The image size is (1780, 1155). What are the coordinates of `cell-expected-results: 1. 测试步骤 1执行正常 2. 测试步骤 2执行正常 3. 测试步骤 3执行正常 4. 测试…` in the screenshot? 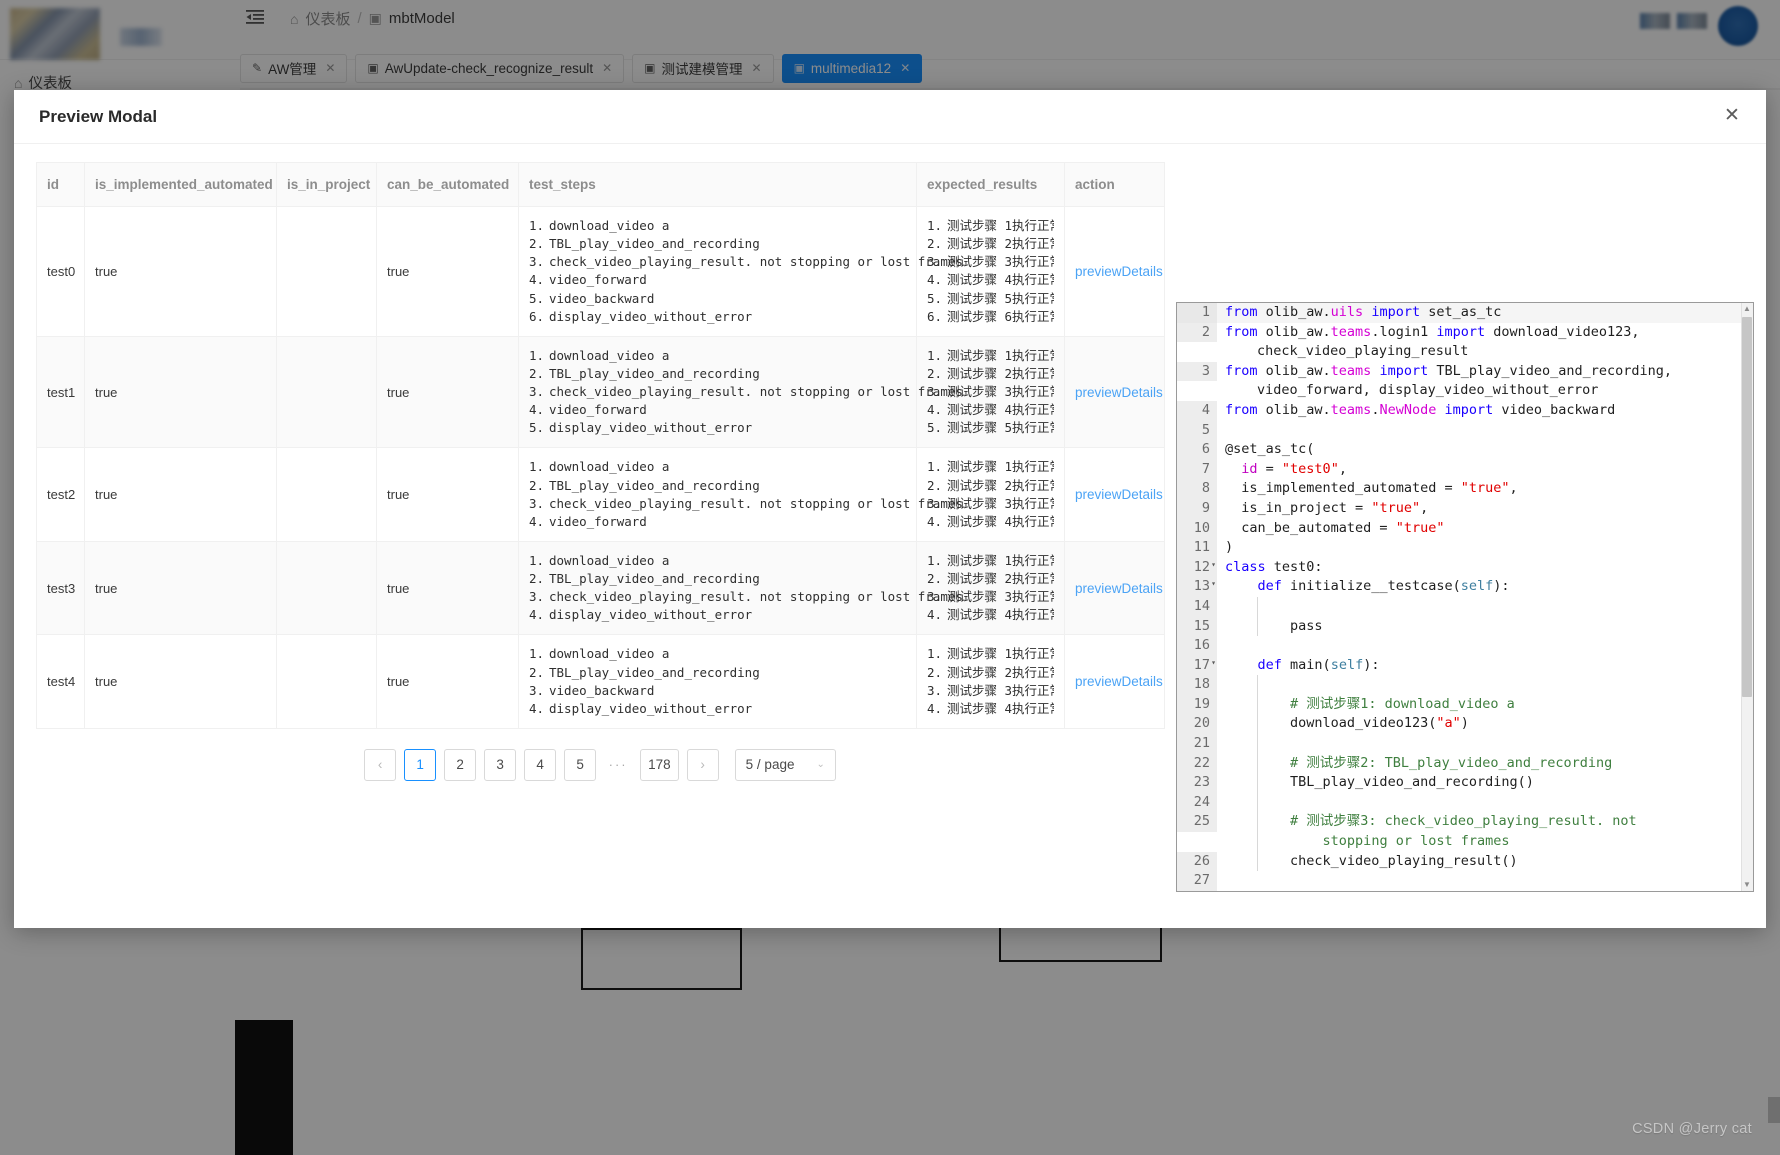 It's located at (990, 681).